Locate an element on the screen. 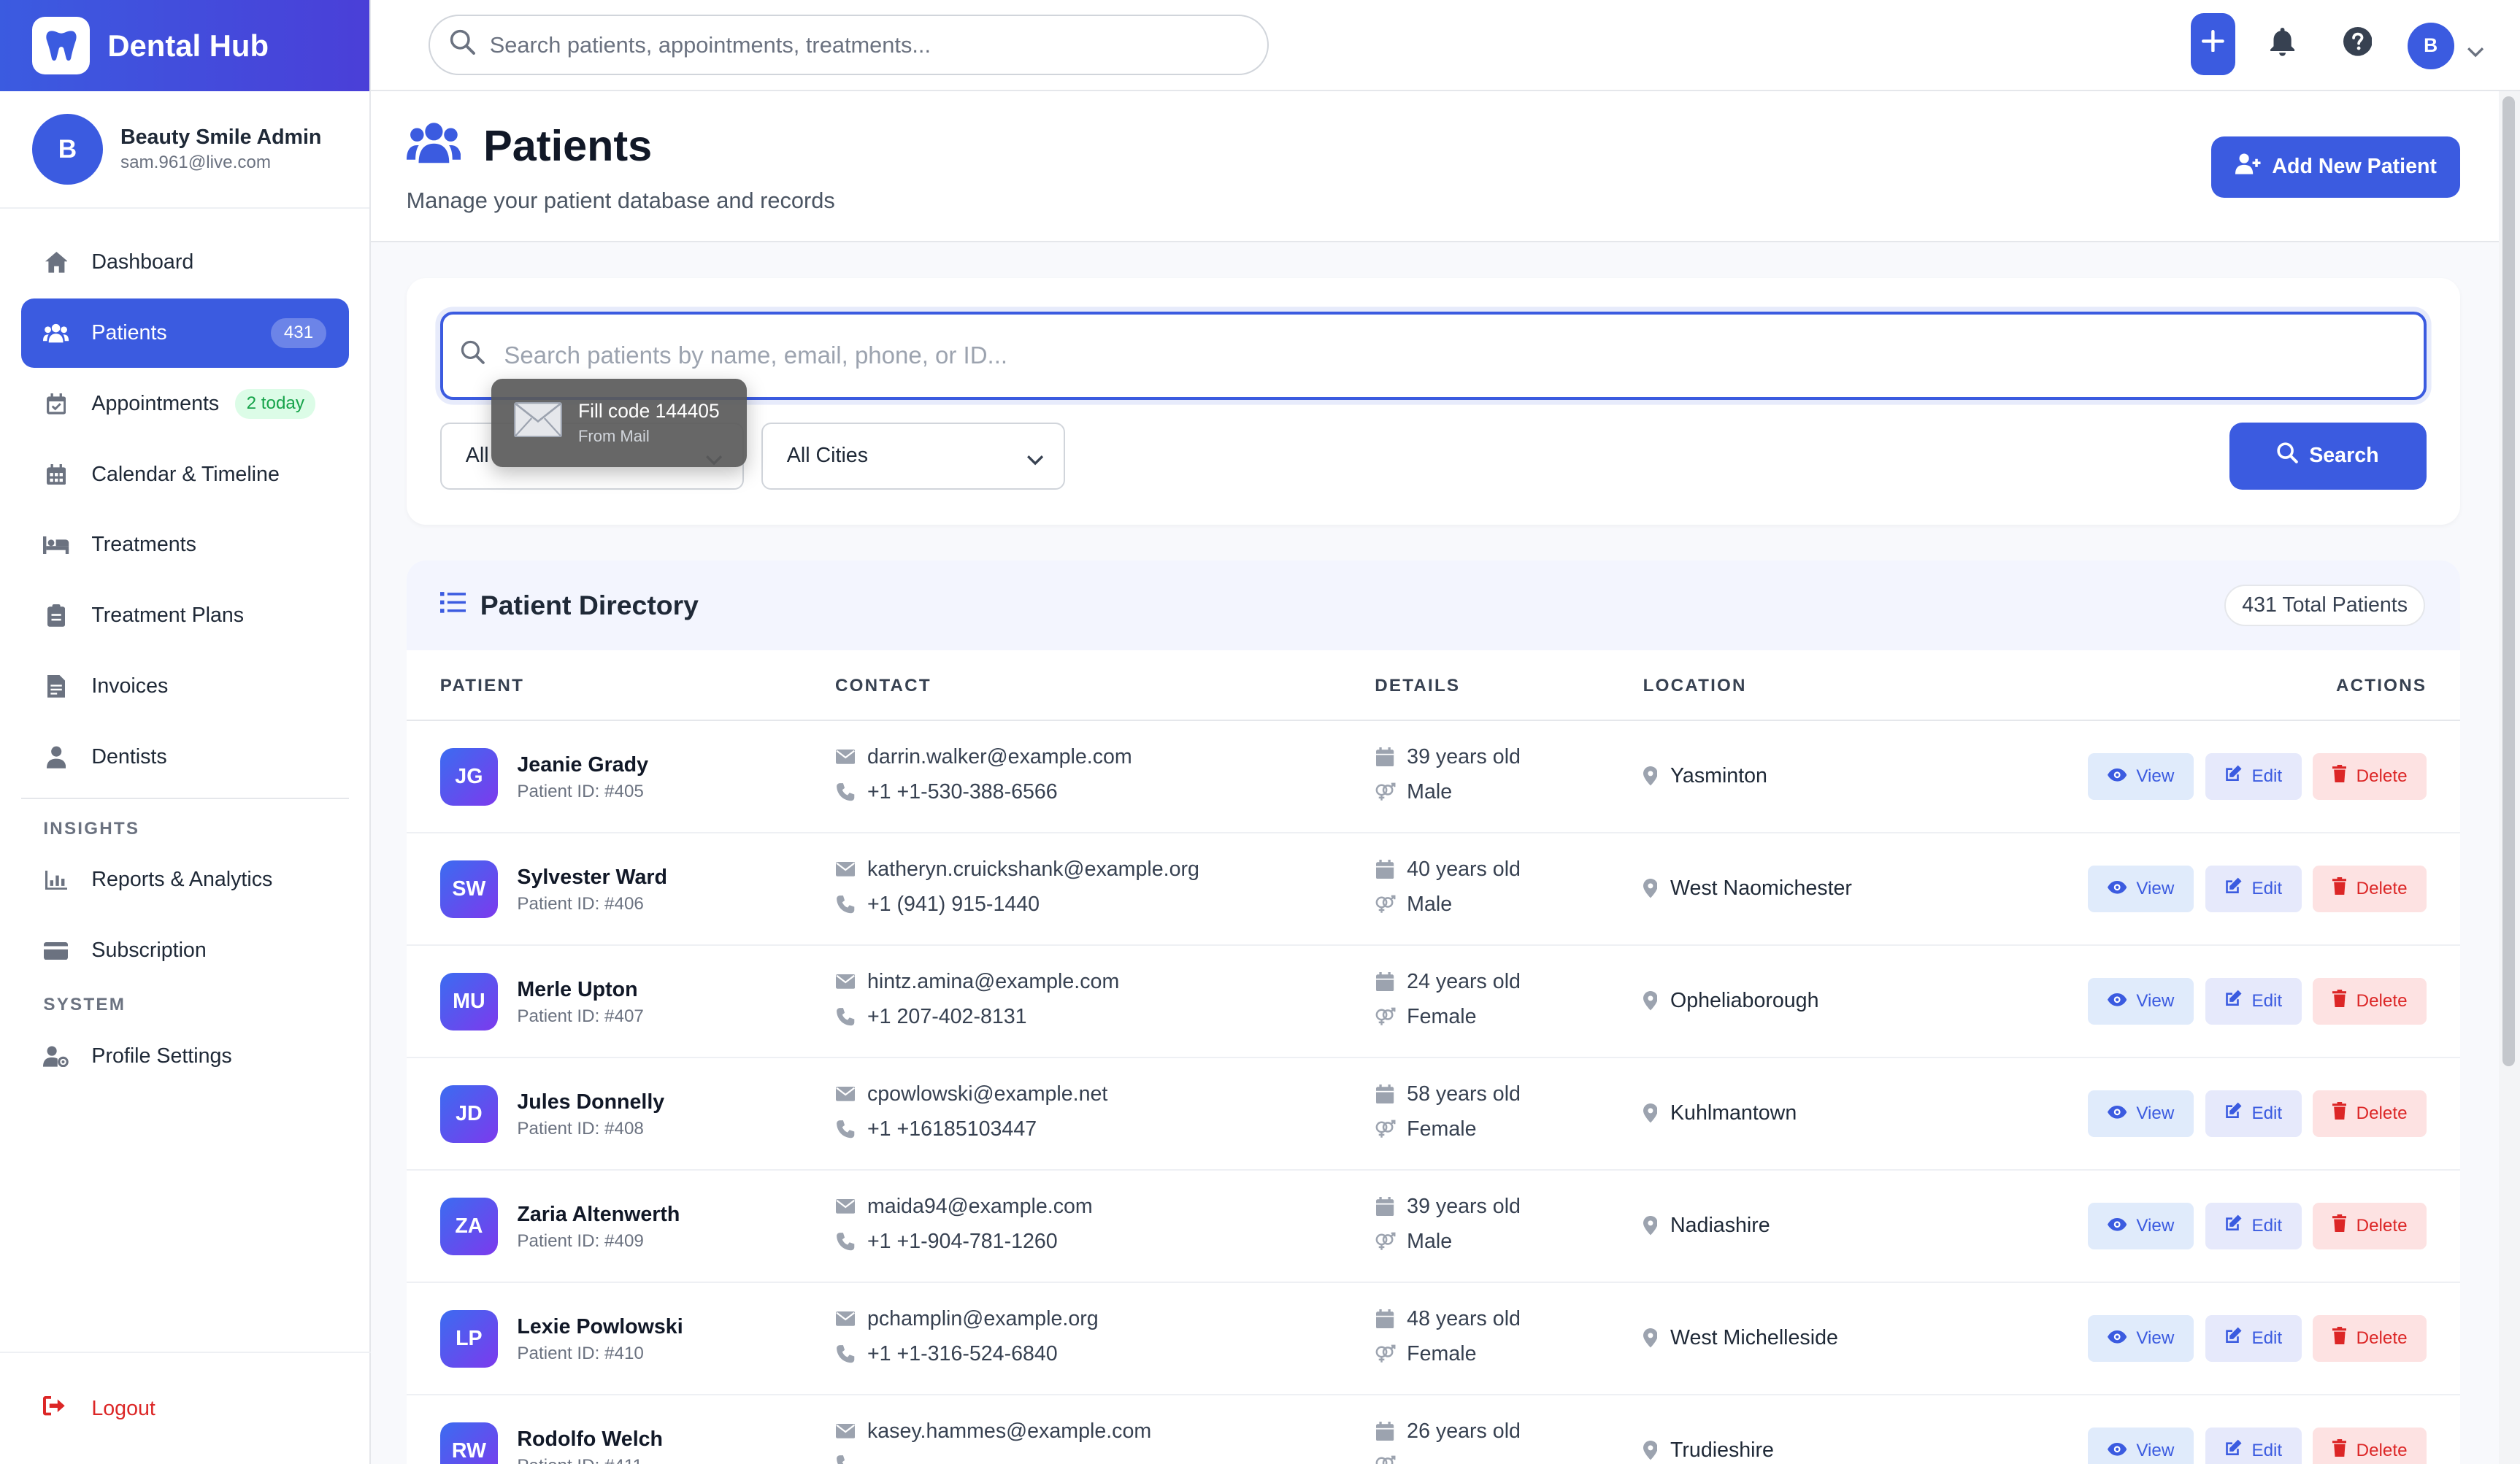 Image resolution: width=2520 pixels, height=1464 pixels. contact-email: cpowlowski@example.net is located at coordinates (971, 1094).